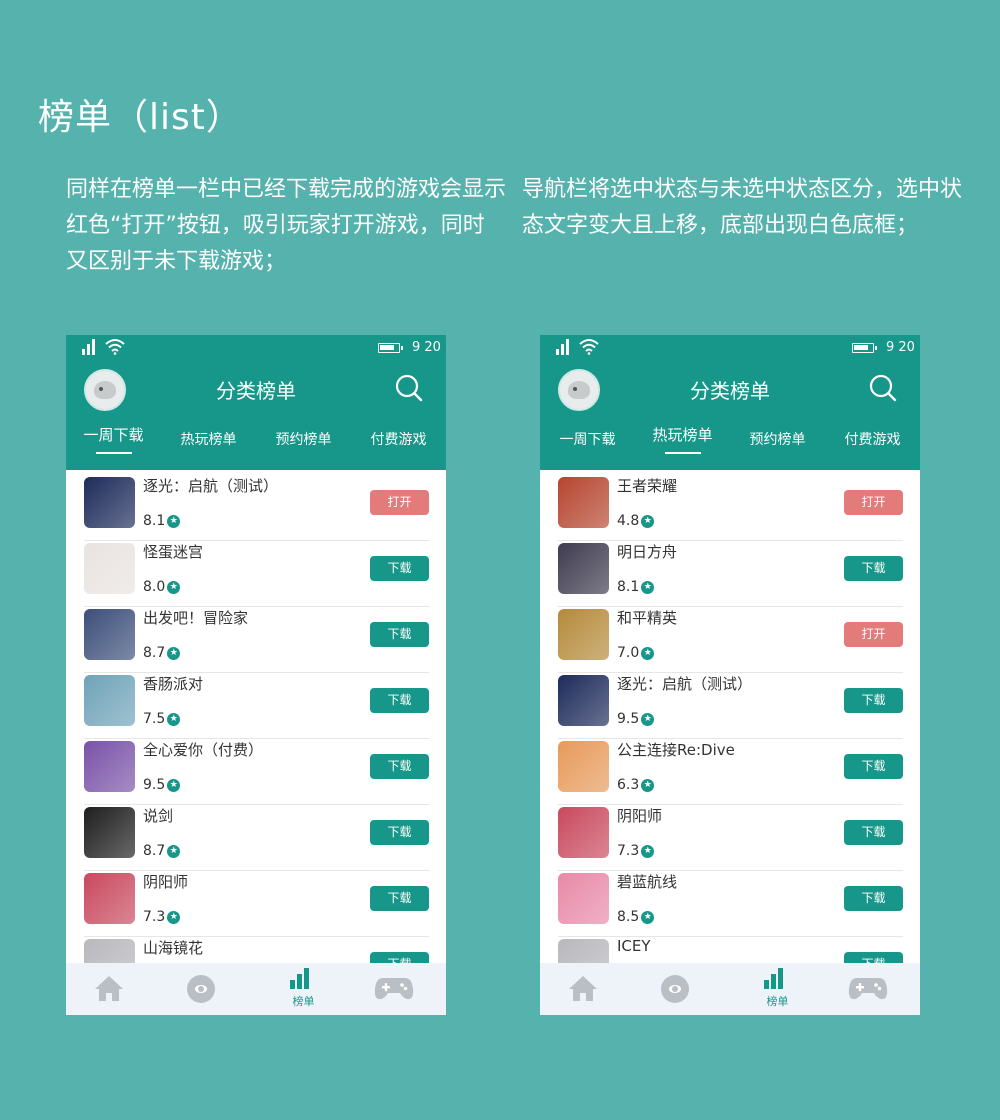  I want to click on header-title: 分类榜单, so click(730, 391).